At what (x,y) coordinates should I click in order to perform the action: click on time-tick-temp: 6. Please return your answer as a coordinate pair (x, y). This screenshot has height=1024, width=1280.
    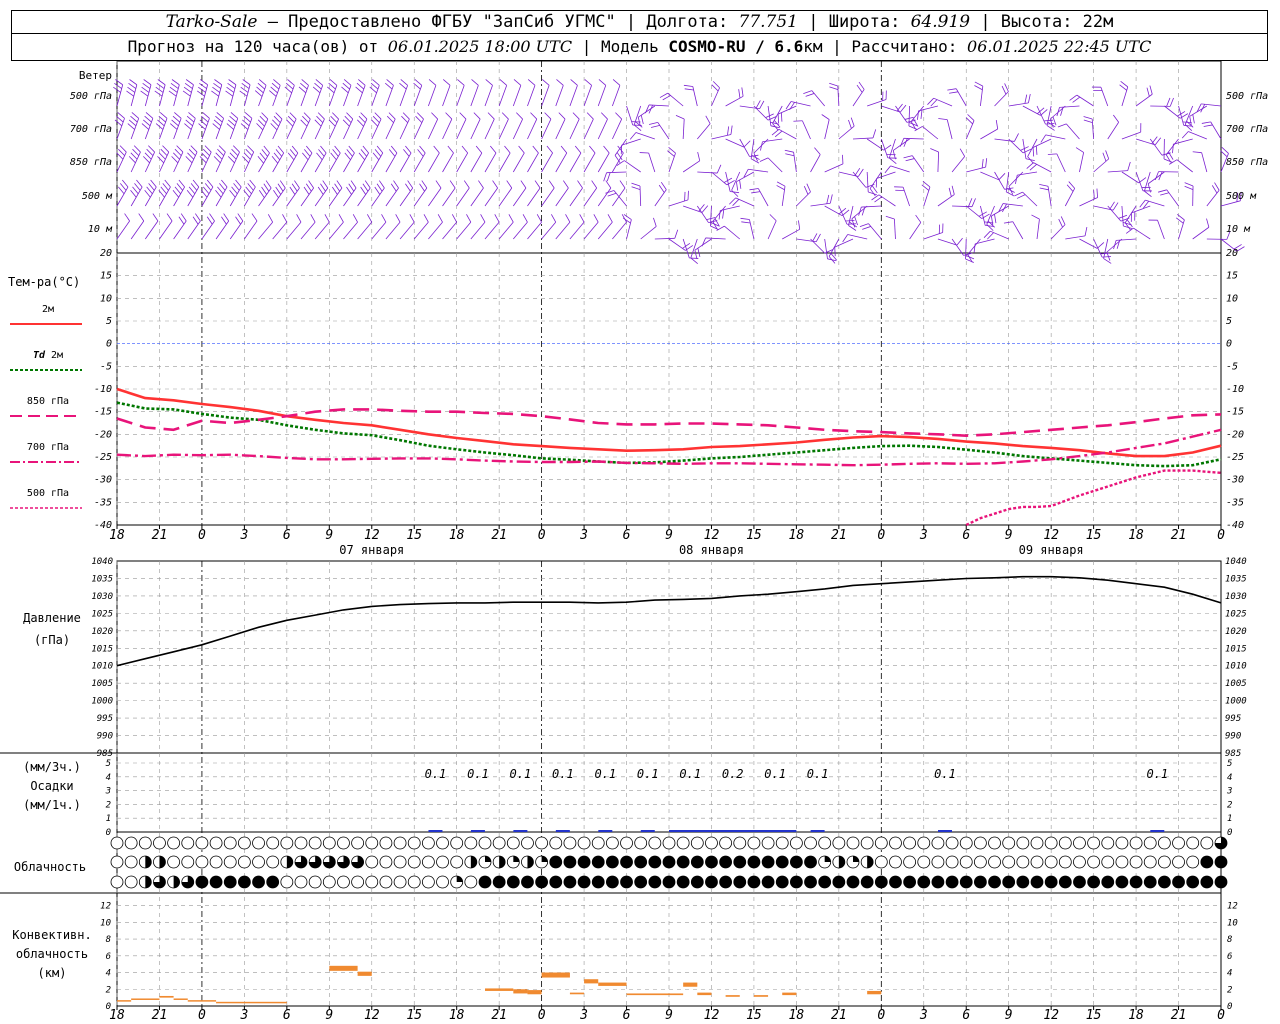
    Looking at the image, I should click on (627, 535).